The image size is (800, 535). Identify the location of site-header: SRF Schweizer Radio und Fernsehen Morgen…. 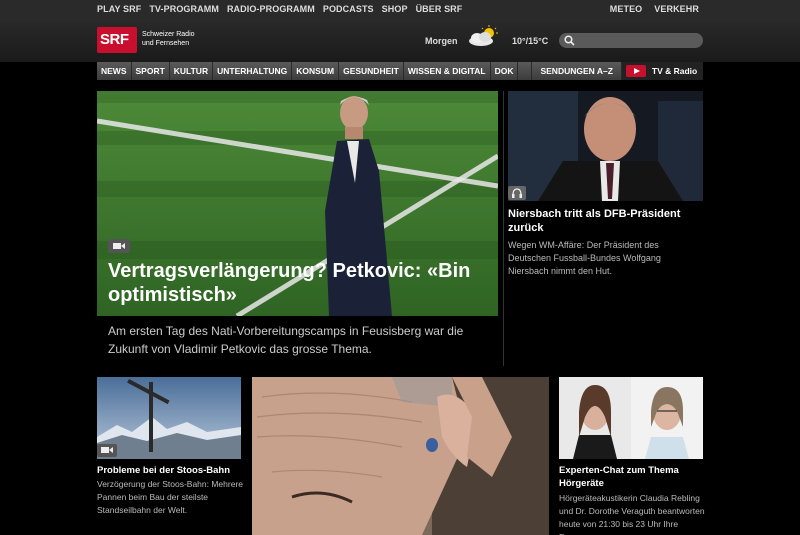
(400, 41).